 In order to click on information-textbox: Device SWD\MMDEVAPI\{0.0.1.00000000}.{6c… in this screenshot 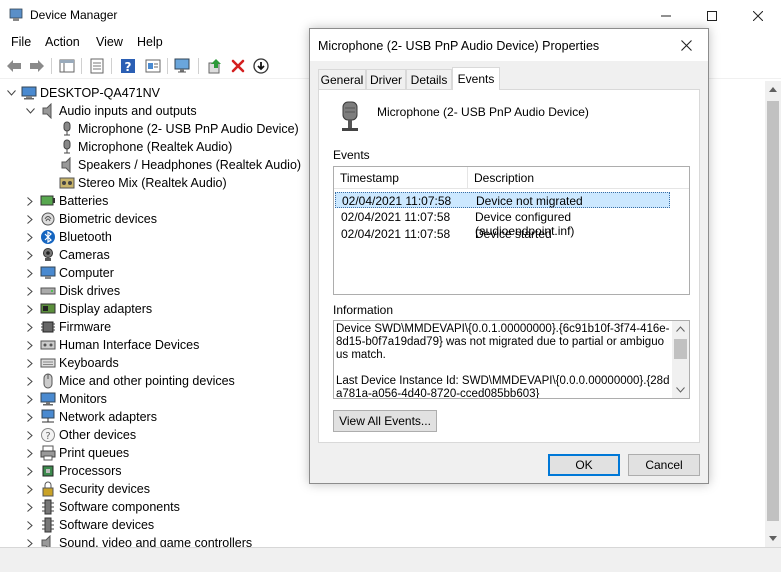, I will do `click(511, 359)`.